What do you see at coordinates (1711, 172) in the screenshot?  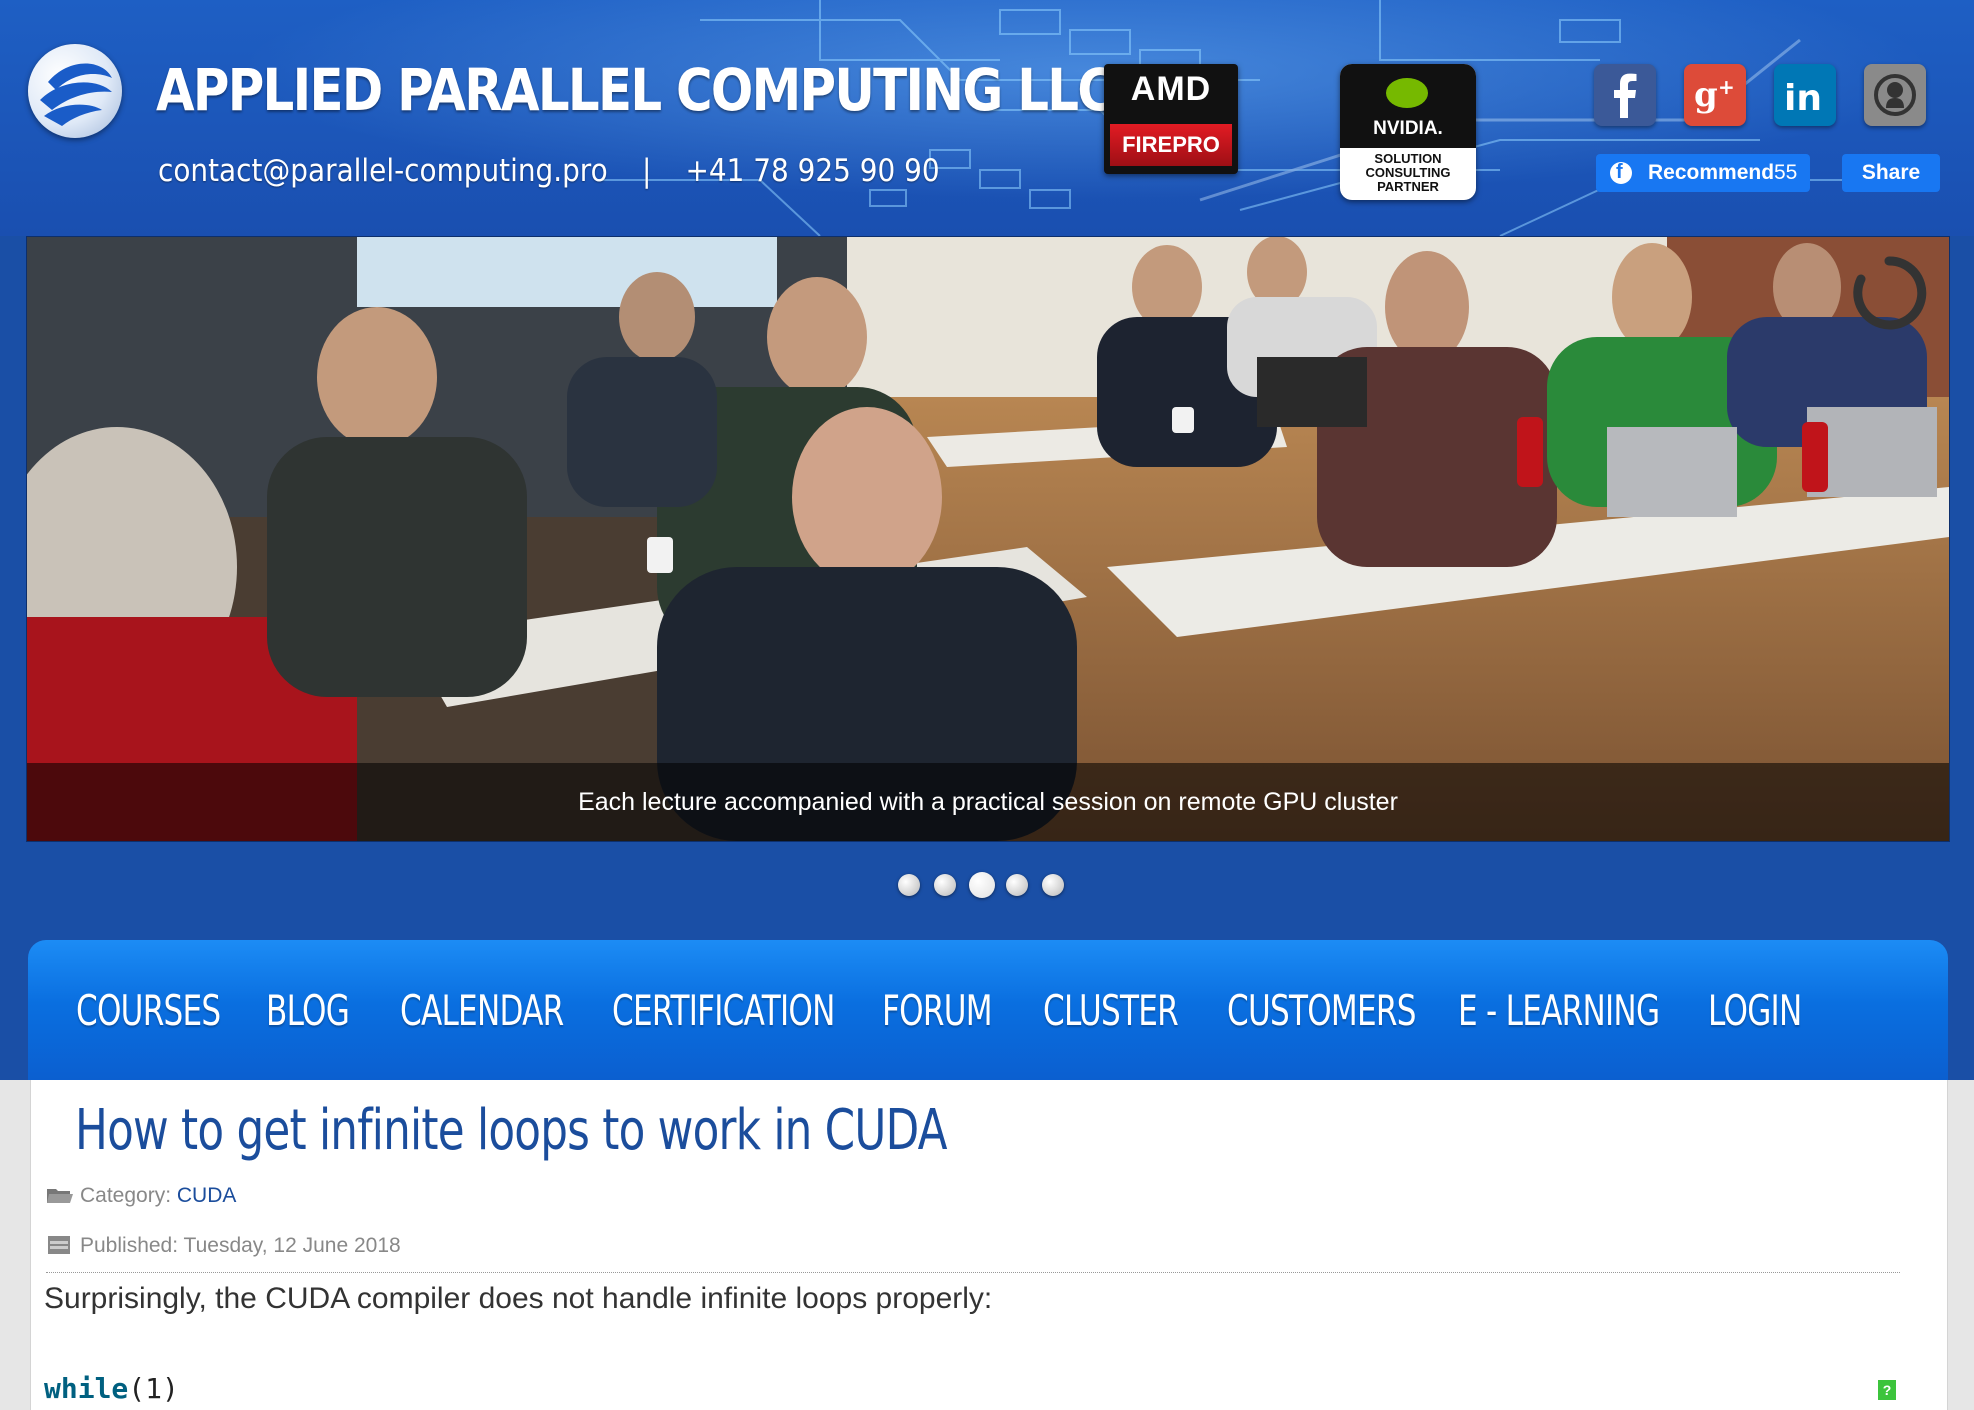 I see `recommend-label: Recommend` at bounding box center [1711, 172].